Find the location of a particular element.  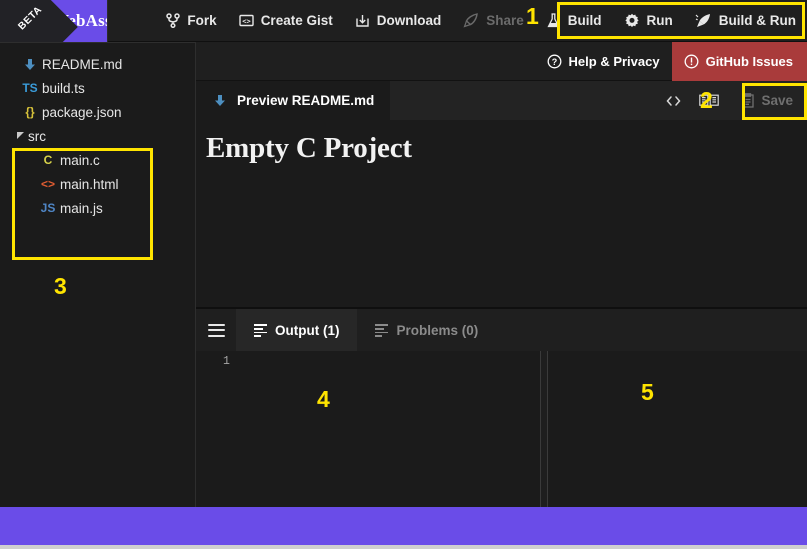

editor-save-button: Save is located at coordinates (767, 101).